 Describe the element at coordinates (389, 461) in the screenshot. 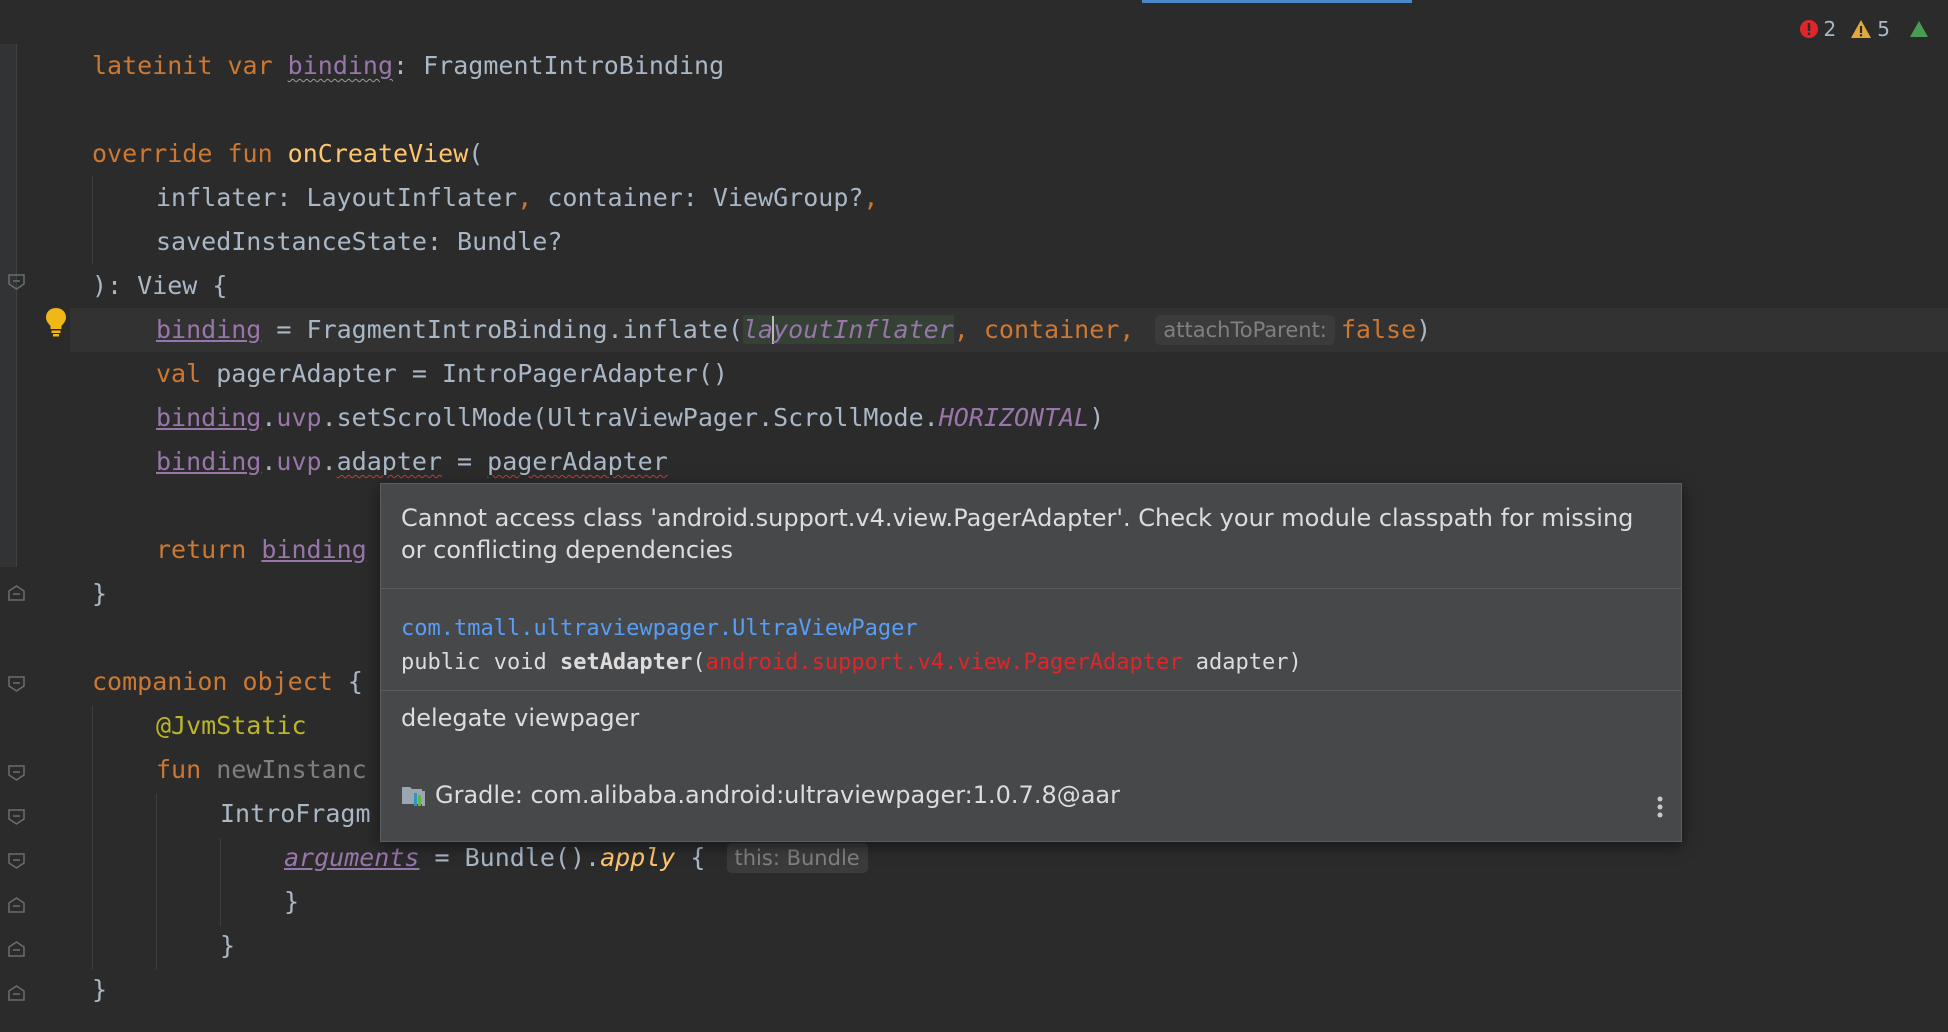

I see `error-identifier: adapter` at that location.